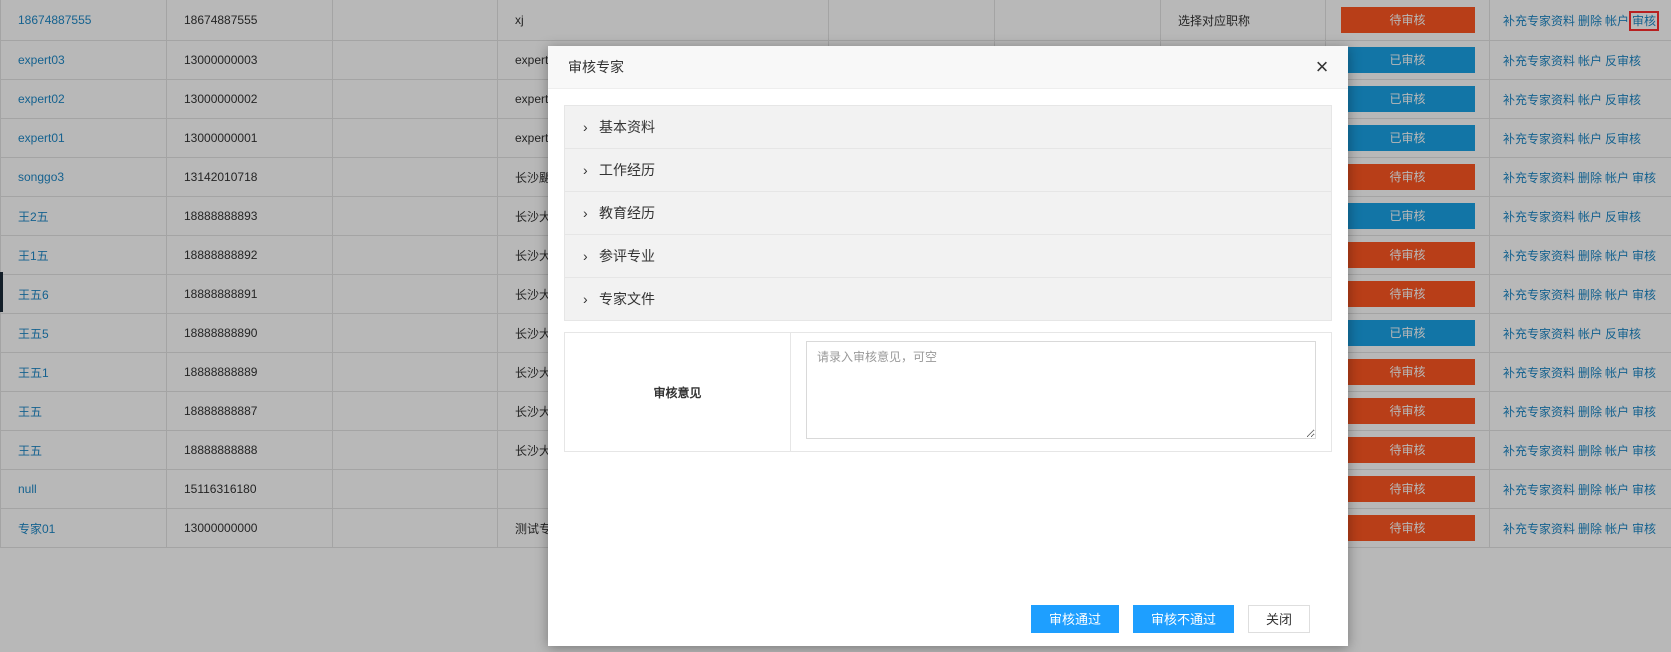  I want to click on section-education: › 教育经历, so click(948, 212).